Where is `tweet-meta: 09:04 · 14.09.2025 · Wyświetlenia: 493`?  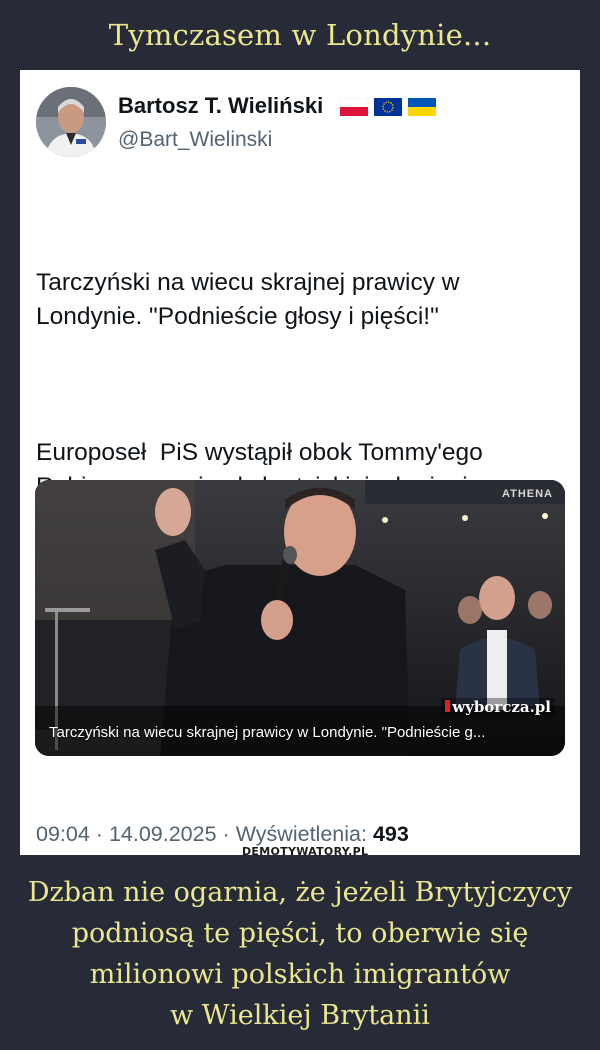 tweet-meta: 09:04 · 14.09.2025 · Wyświetlenia: 493 is located at coordinates (222, 834).